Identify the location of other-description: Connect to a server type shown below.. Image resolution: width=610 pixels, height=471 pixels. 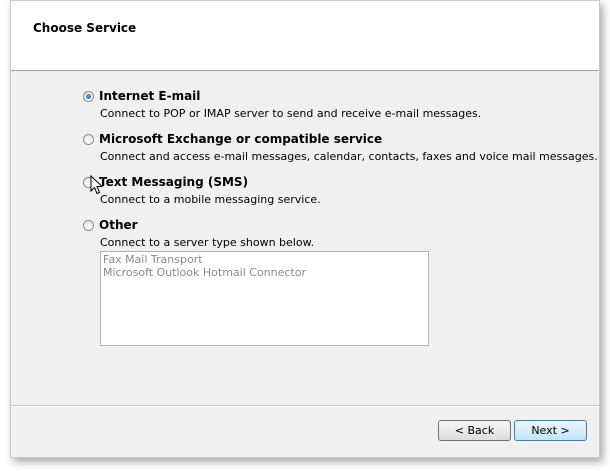
(207, 242).